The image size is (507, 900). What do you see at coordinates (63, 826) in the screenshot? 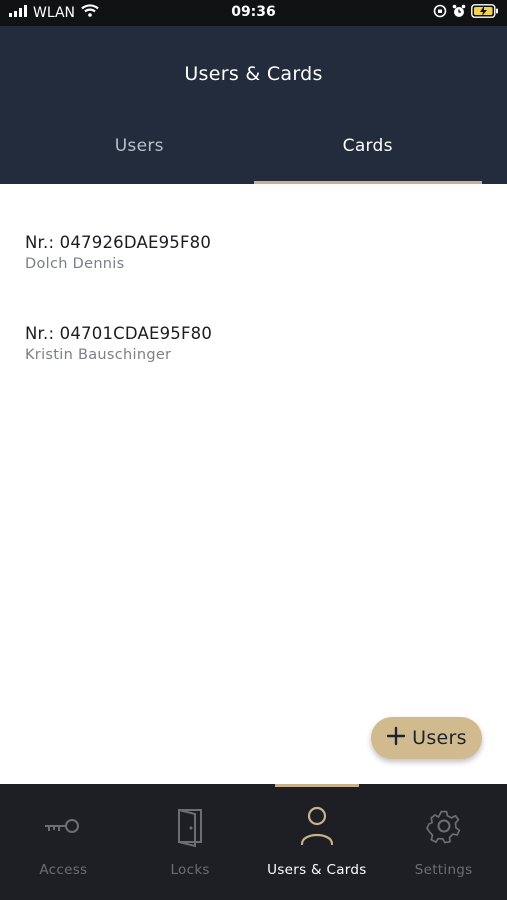
I see `key-icon` at bounding box center [63, 826].